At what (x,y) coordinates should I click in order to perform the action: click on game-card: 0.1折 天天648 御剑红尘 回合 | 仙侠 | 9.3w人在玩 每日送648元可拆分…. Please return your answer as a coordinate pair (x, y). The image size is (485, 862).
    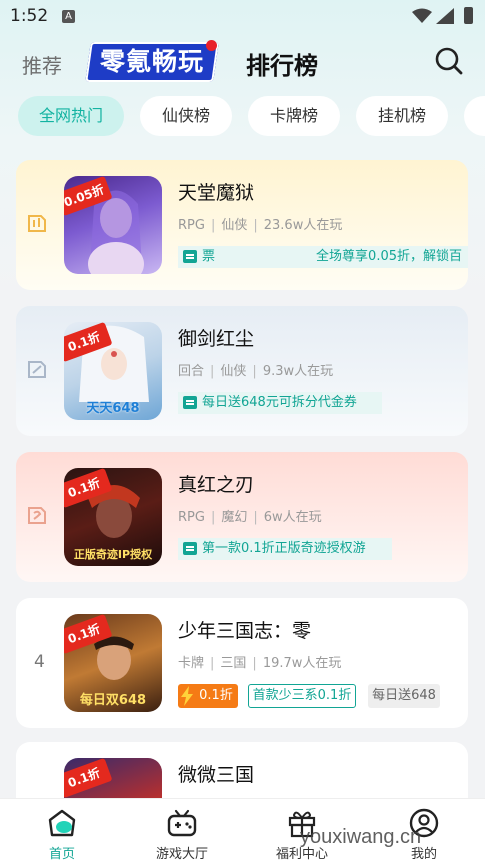
    Looking at the image, I should click on (242, 371).